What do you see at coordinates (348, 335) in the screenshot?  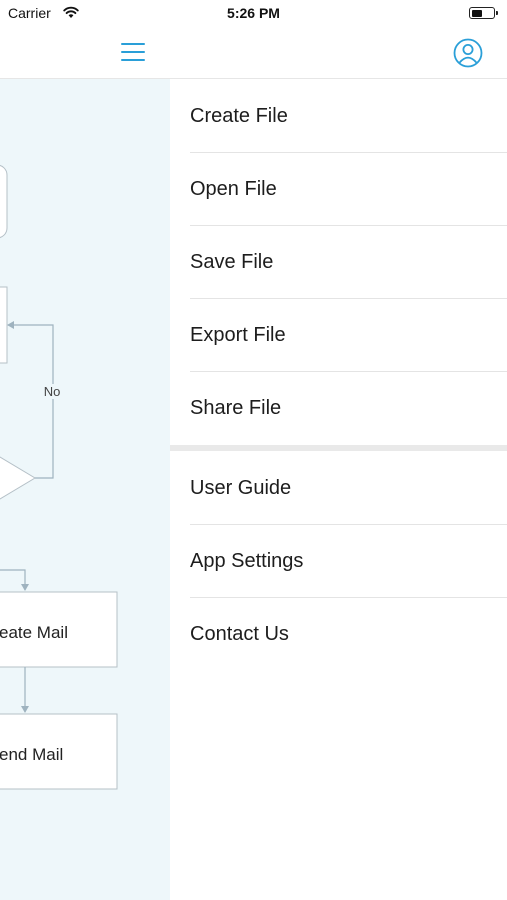 I see `menu-item-export-file: Export File` at bounding box center [348, 335].